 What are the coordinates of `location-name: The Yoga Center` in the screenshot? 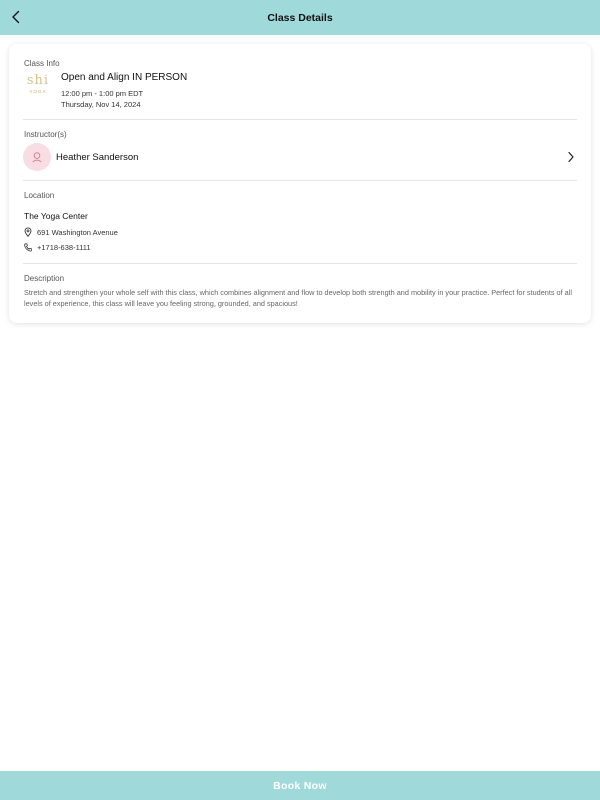 It's located at (56, 216).